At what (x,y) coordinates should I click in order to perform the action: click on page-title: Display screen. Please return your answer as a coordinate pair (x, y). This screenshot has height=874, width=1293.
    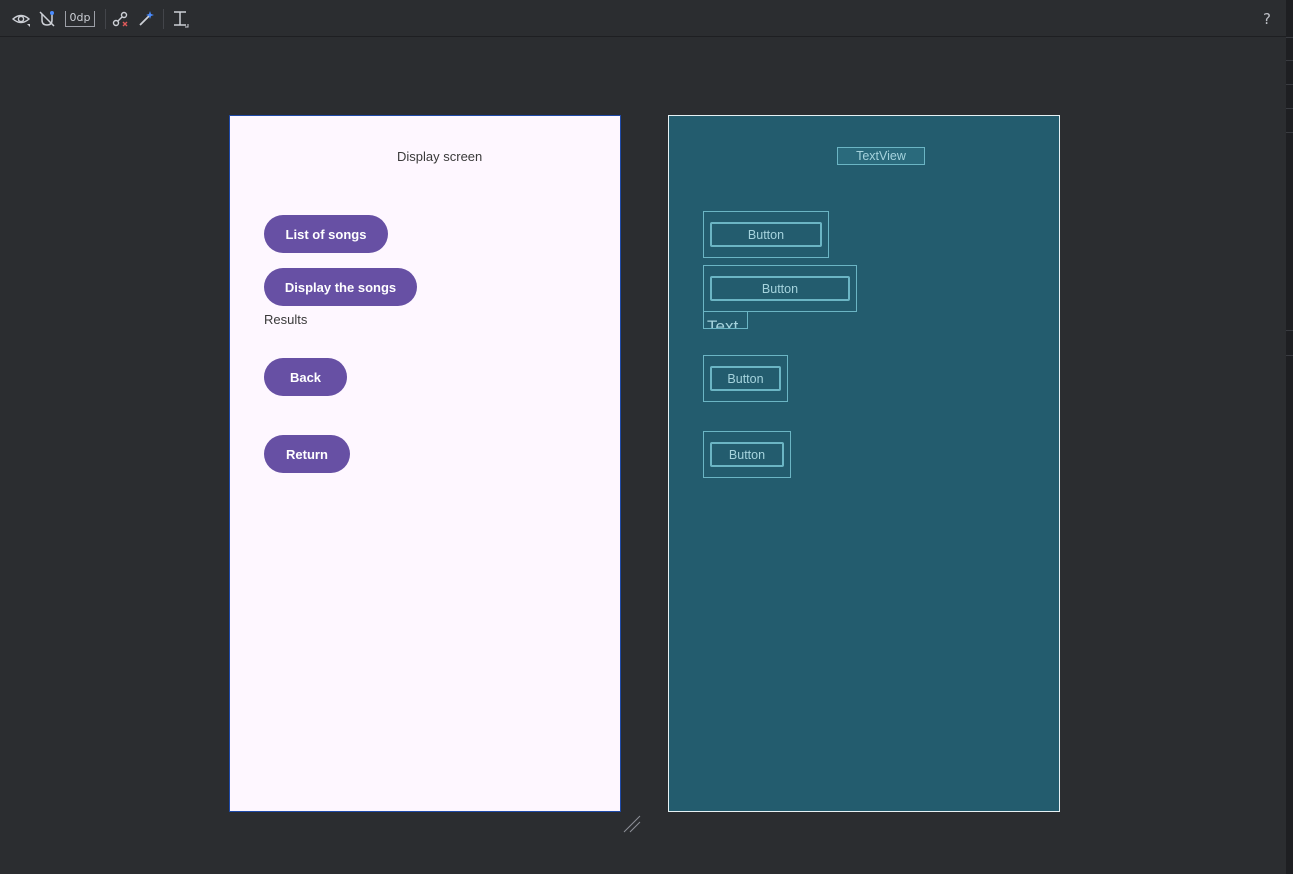
    Looking at the image, I should click on (440, 156).